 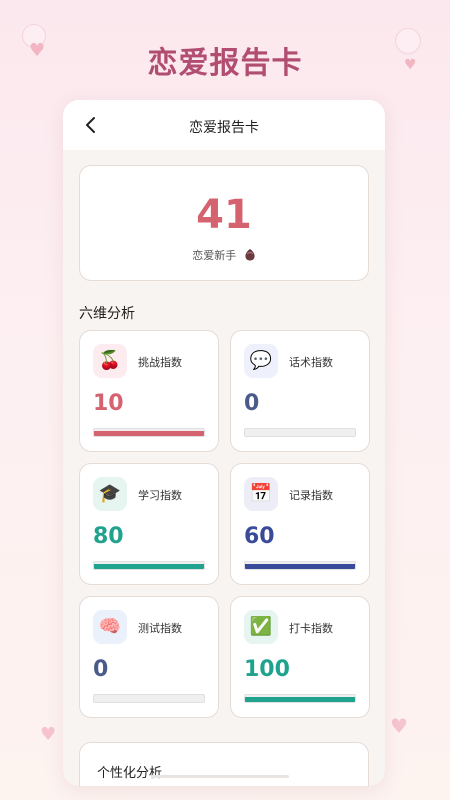 I want to click on metric-value: 60, so click(x=259, y=536).